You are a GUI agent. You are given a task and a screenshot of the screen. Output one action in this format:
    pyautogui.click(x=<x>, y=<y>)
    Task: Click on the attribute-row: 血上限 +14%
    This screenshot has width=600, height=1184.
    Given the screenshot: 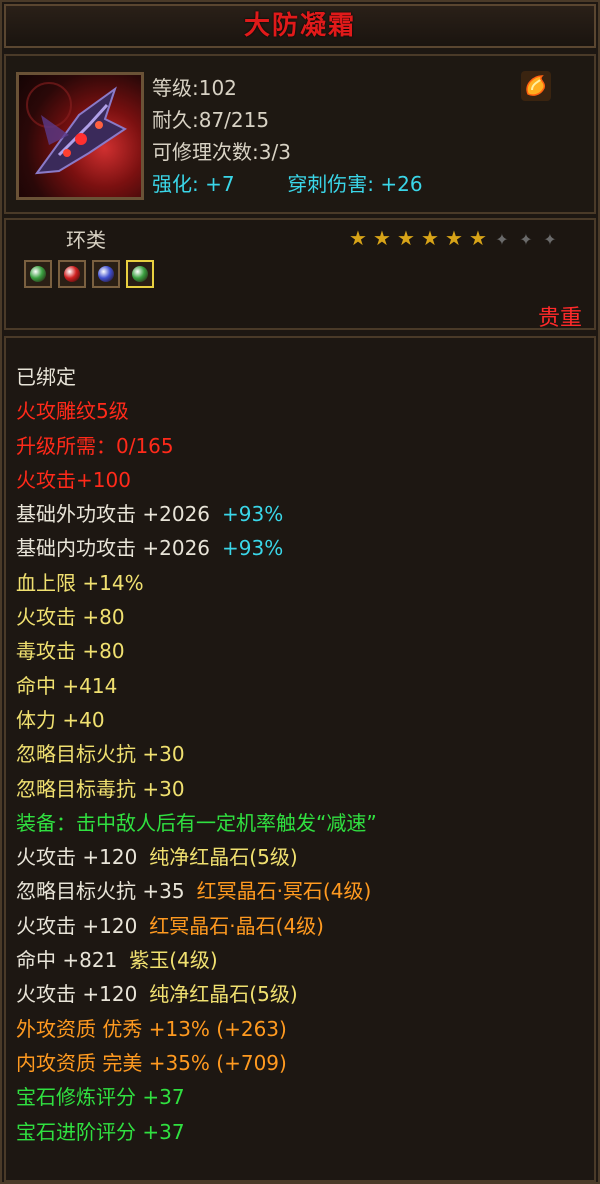 What is the action you would take?
    pyautogui.click(x=196, y=583)
    